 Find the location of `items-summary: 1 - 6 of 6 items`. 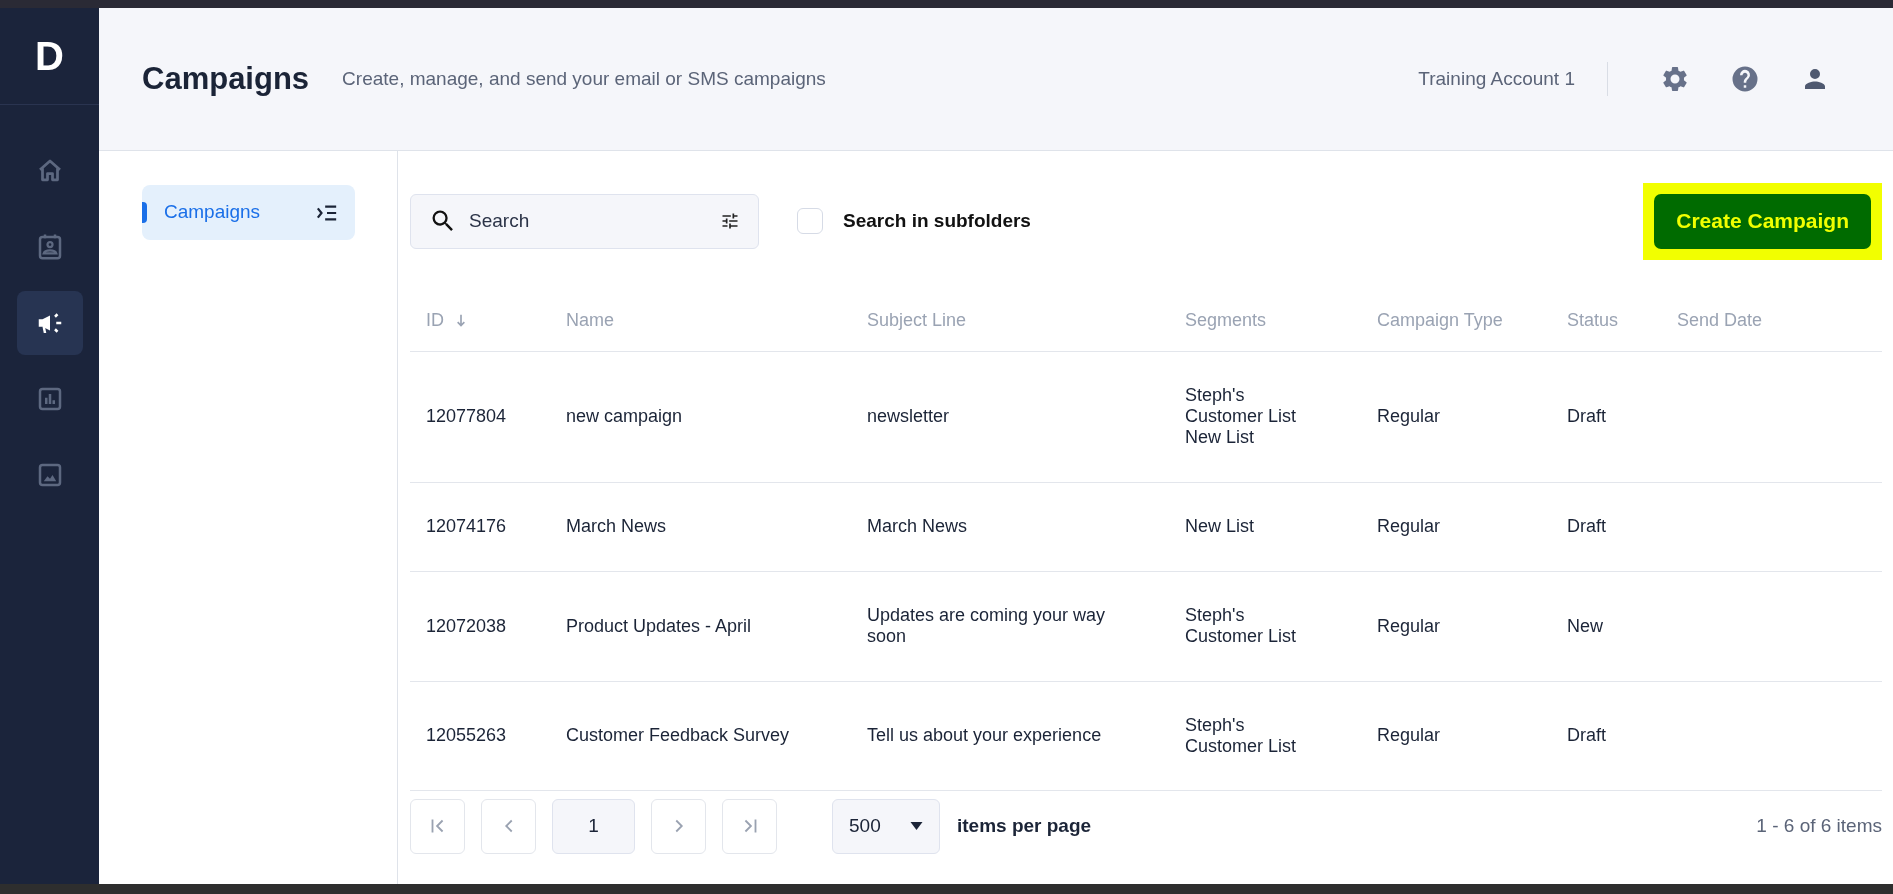

items-summary: 1 - 6 of 6 items is located at coordinates (1819, 825).